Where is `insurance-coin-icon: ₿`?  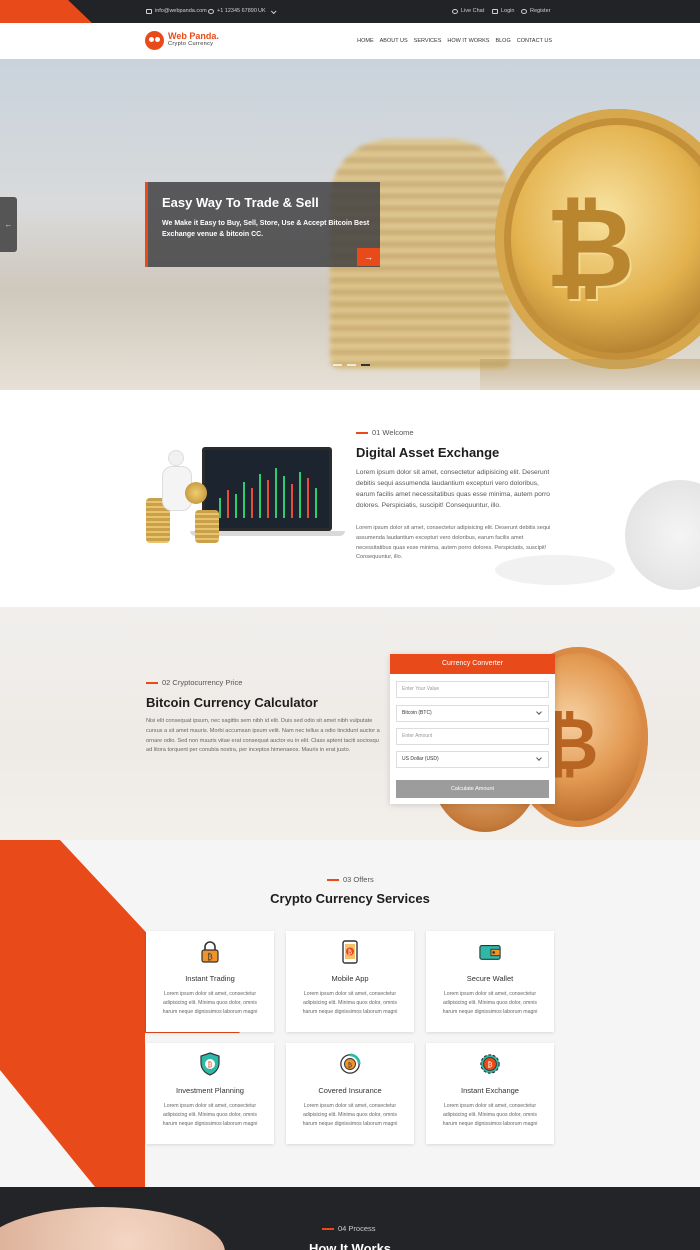 insurance-coin-icon: ₿ is located at coordinates (350, 1064).